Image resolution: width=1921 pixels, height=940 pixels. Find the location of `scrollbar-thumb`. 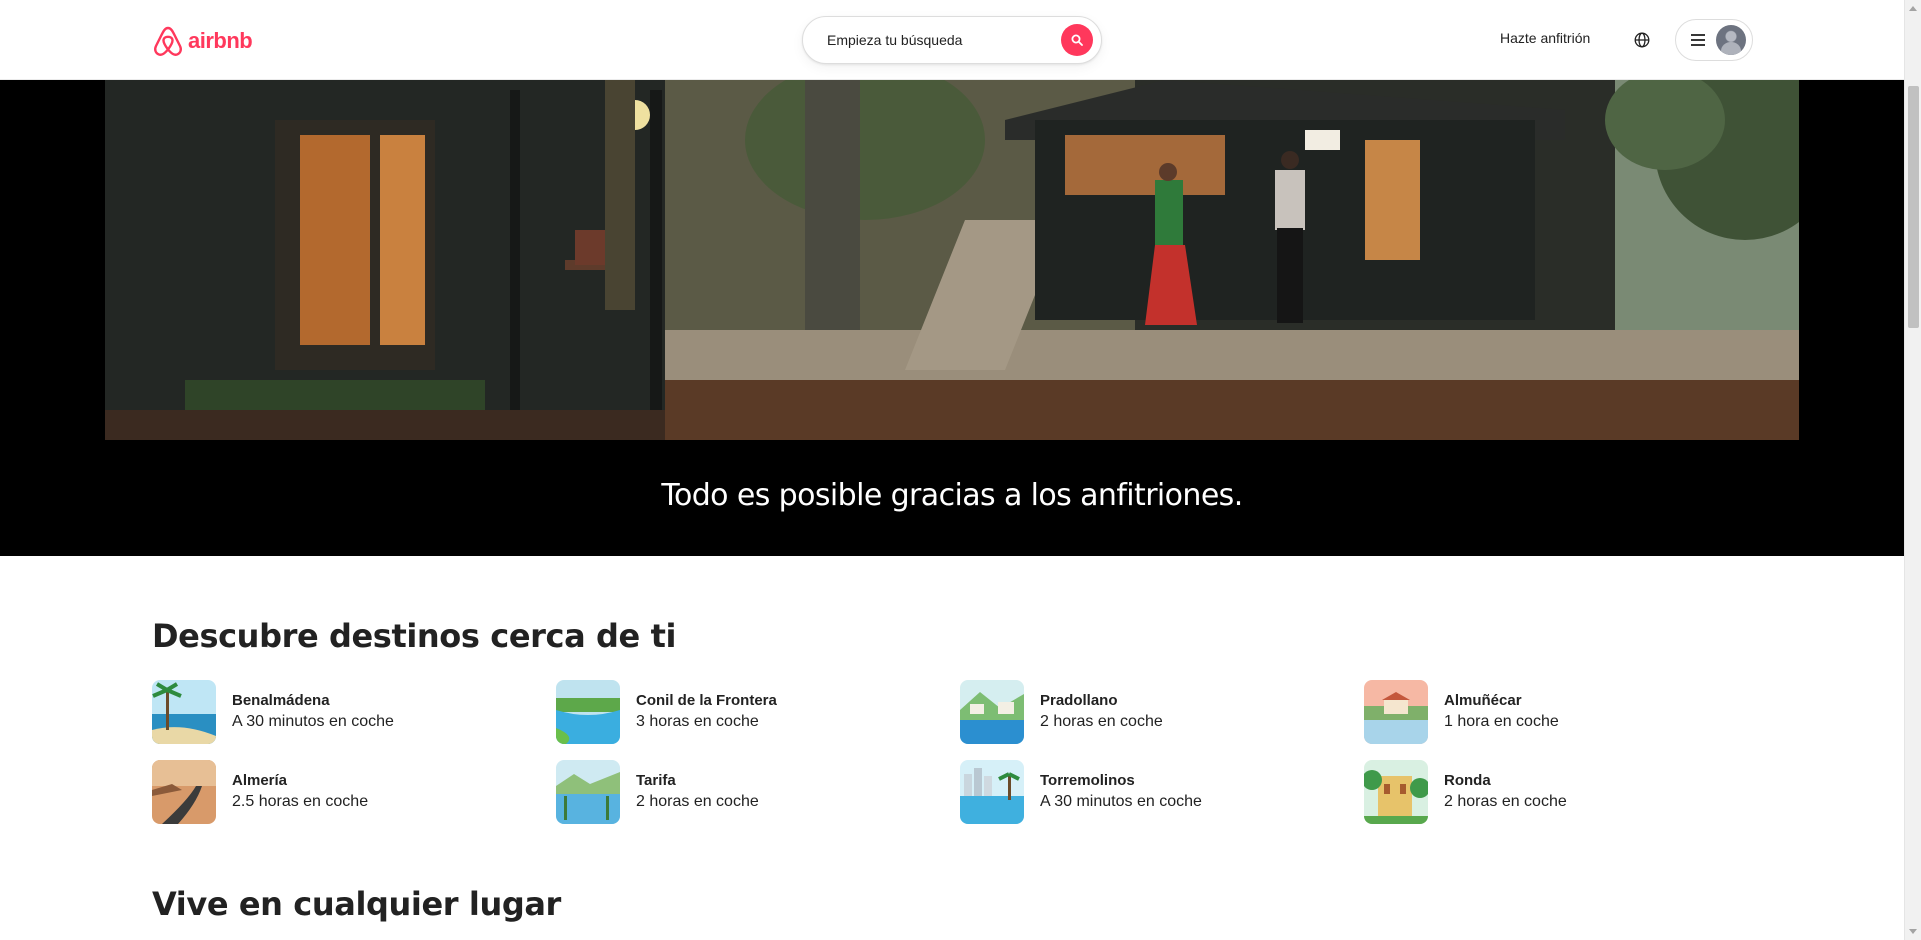

scrollbar-thumb is located at coordinates (1913, 207).